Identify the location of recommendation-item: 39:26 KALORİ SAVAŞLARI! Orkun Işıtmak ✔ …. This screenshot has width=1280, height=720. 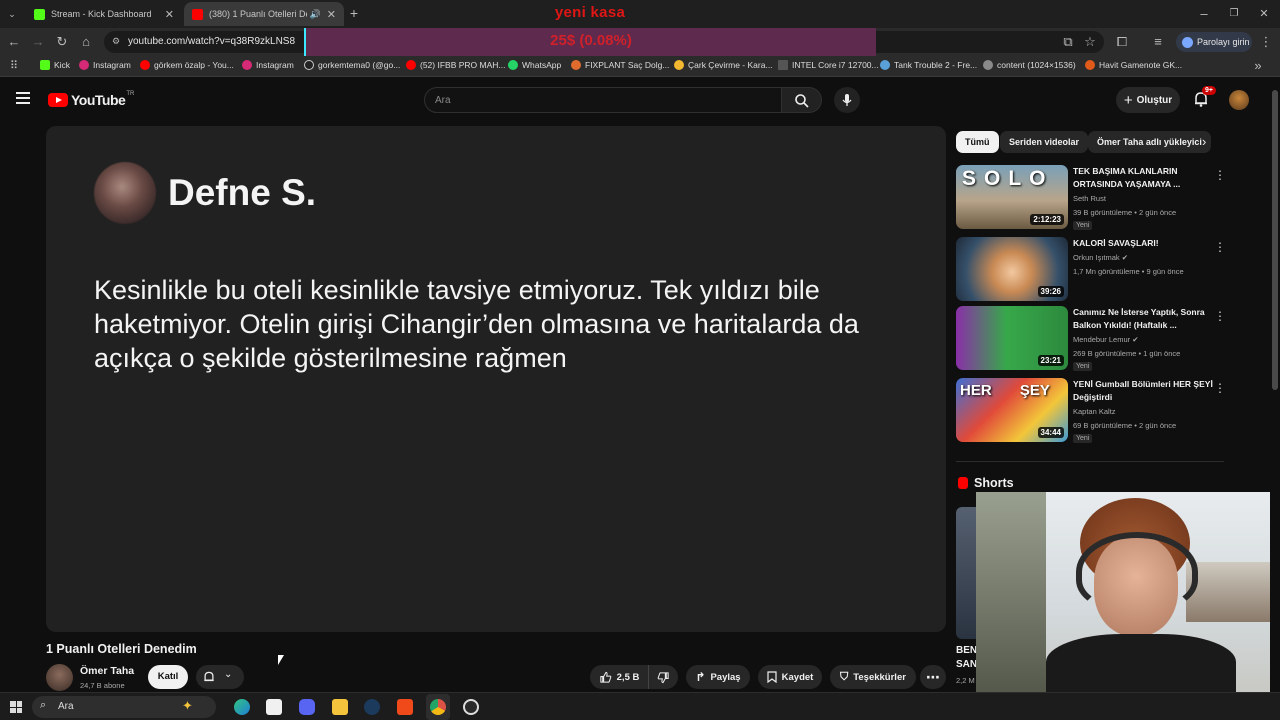
(1091, 270).